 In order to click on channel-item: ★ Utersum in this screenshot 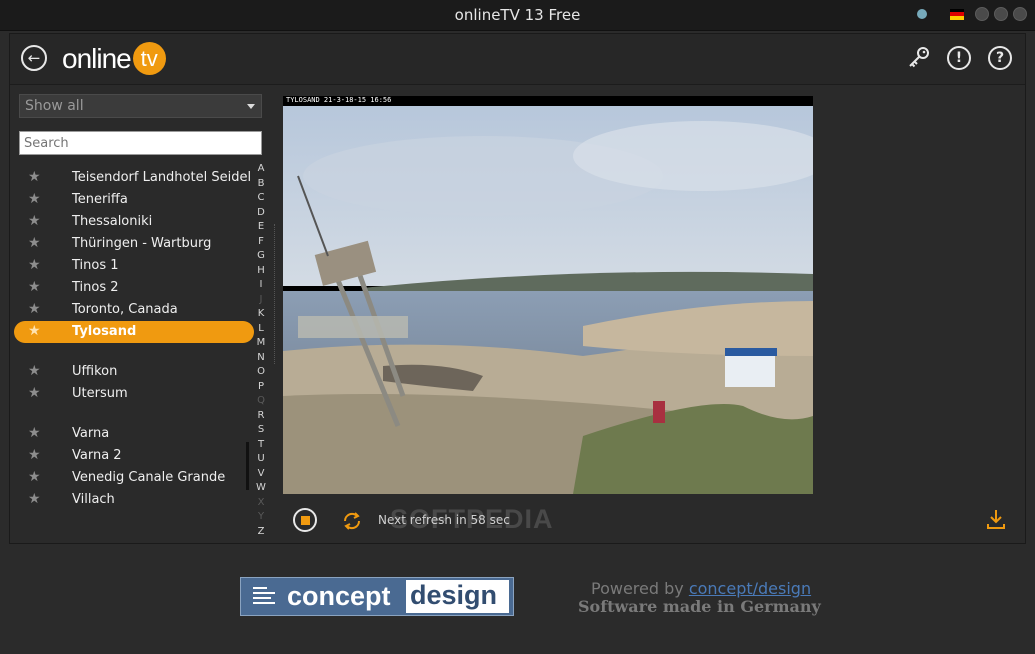, I will do `click(134, 394)`.